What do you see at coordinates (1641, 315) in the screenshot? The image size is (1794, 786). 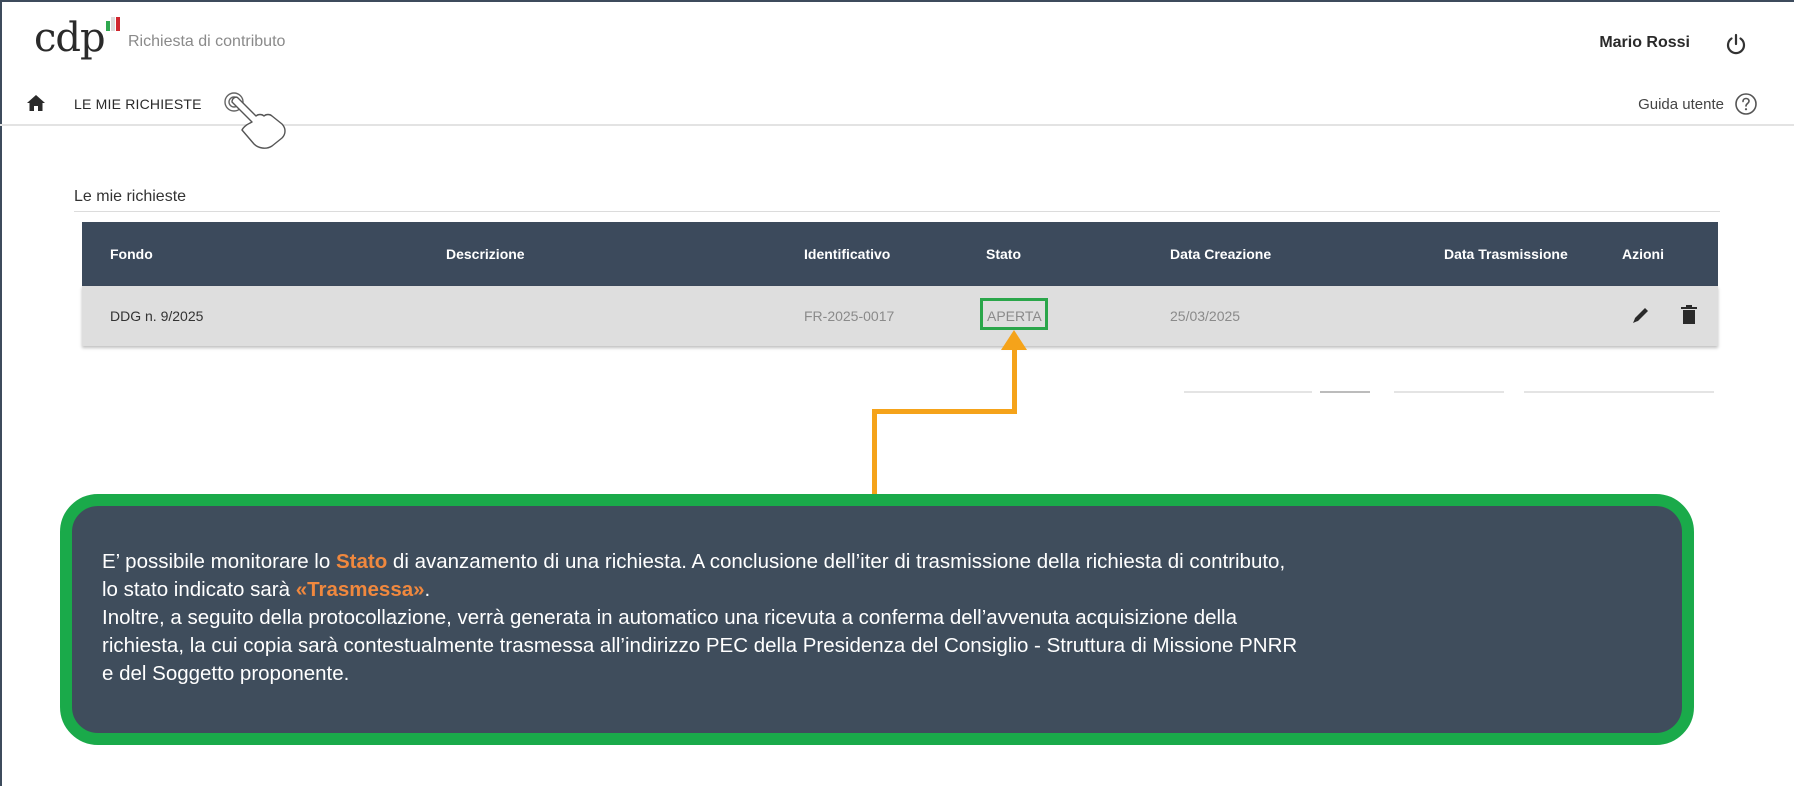 I see `edit-icon` at bounding box center [1641, 315].